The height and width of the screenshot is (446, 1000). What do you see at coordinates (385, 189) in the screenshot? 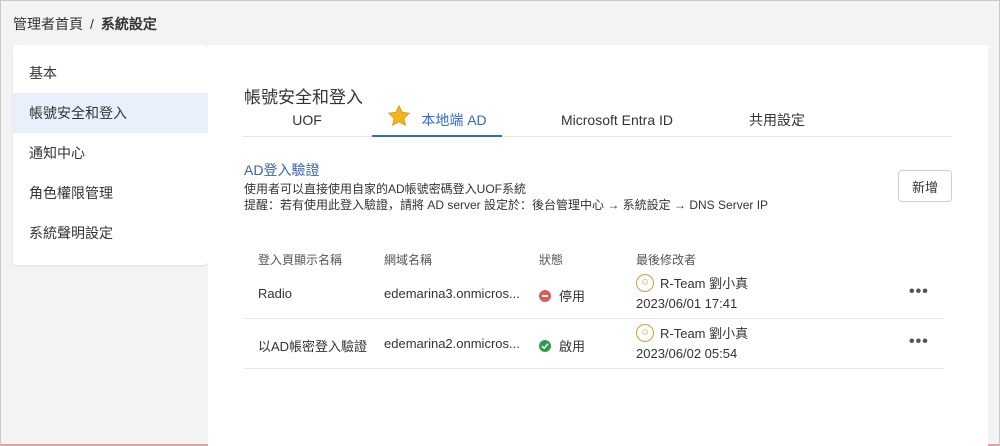
I see `description-line: 使用者可以直接使用自家的AD帳號密碼登入UOF系統` at bounding box center [385, 189].